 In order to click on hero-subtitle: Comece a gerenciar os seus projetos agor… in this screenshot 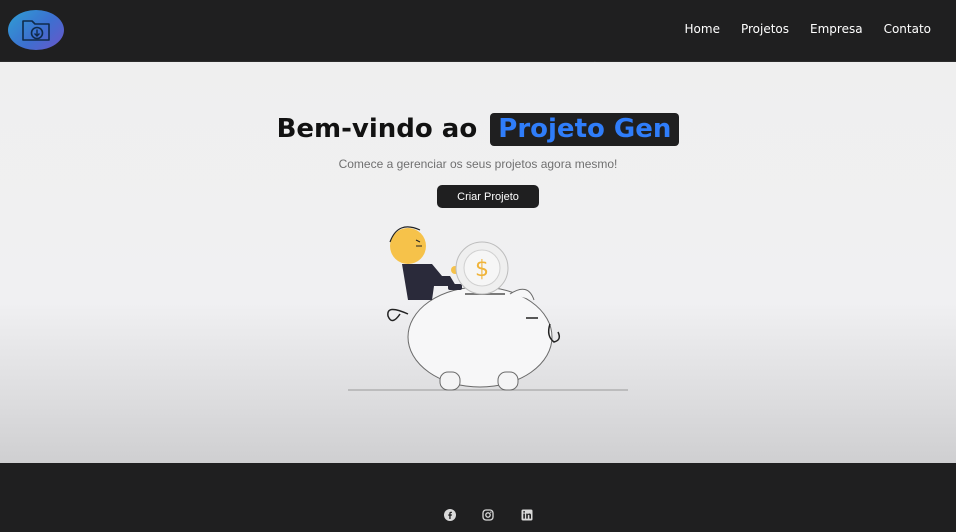, I will do `click(478, 164)`.